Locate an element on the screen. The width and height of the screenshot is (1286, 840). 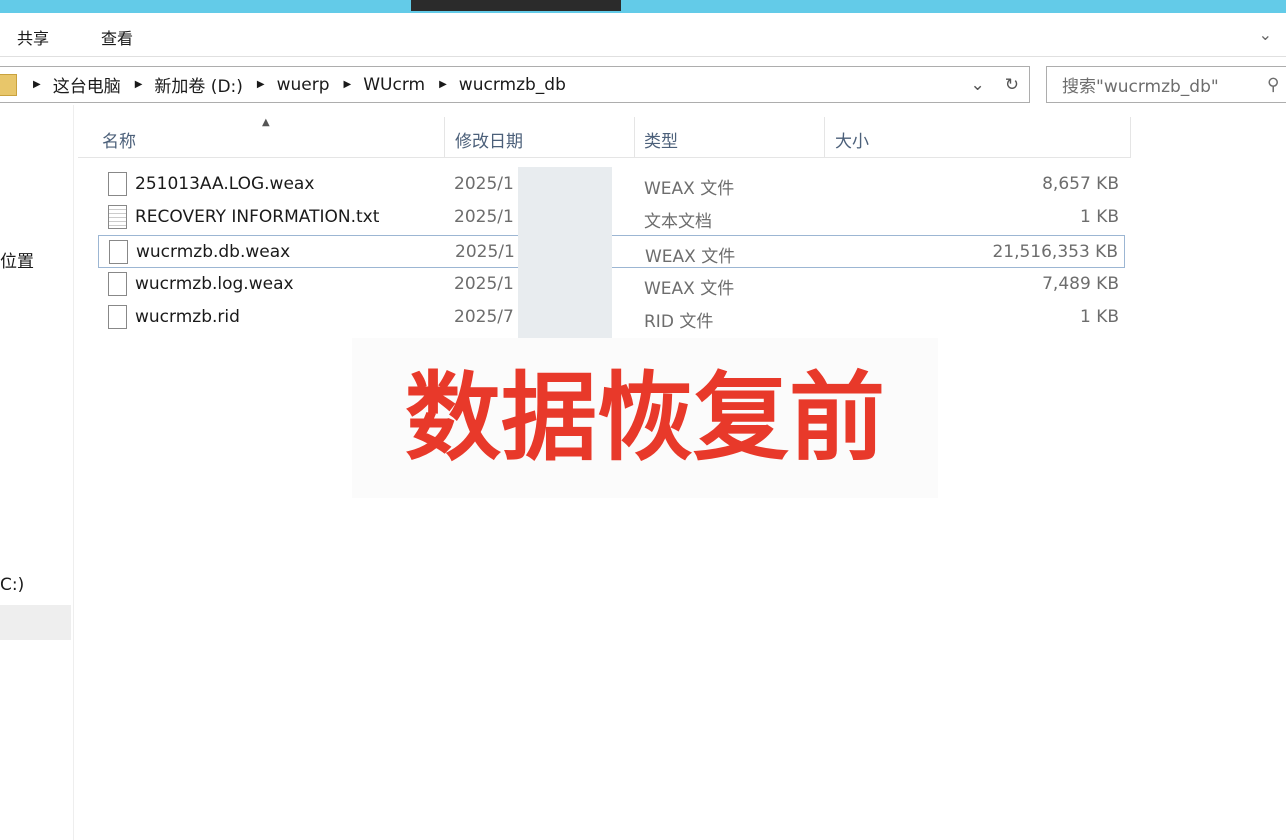
breadcrumb-wuerp: wuerp is located at coordinates (303, 85).